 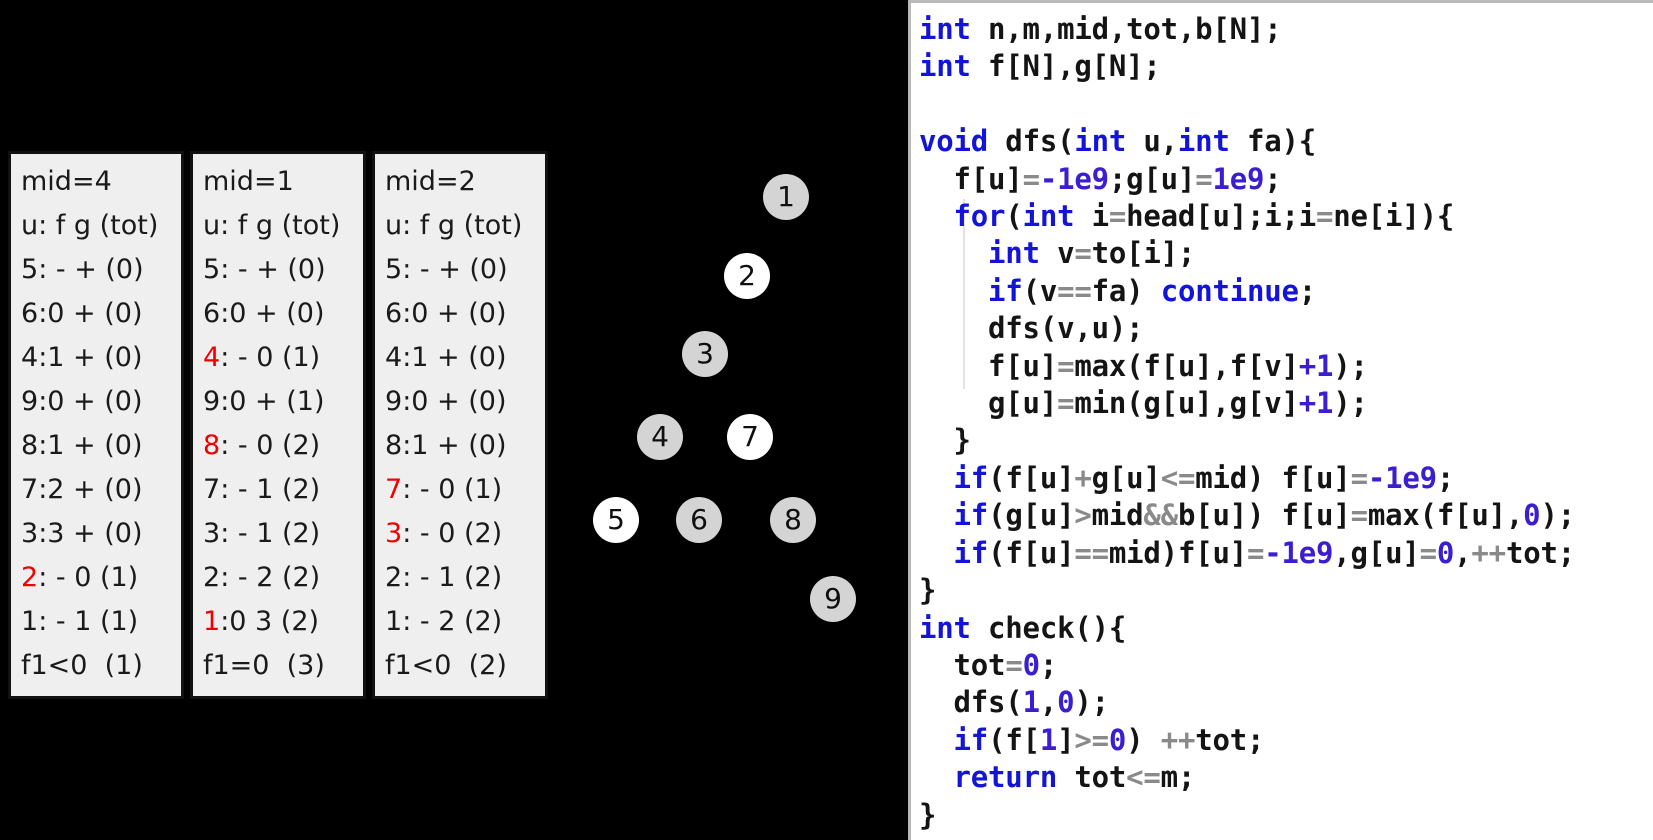 What do you see at coordinates (1178, 739) in the screenshot?
I see `code-token-op: ++` at bounding box center [1178, 739].